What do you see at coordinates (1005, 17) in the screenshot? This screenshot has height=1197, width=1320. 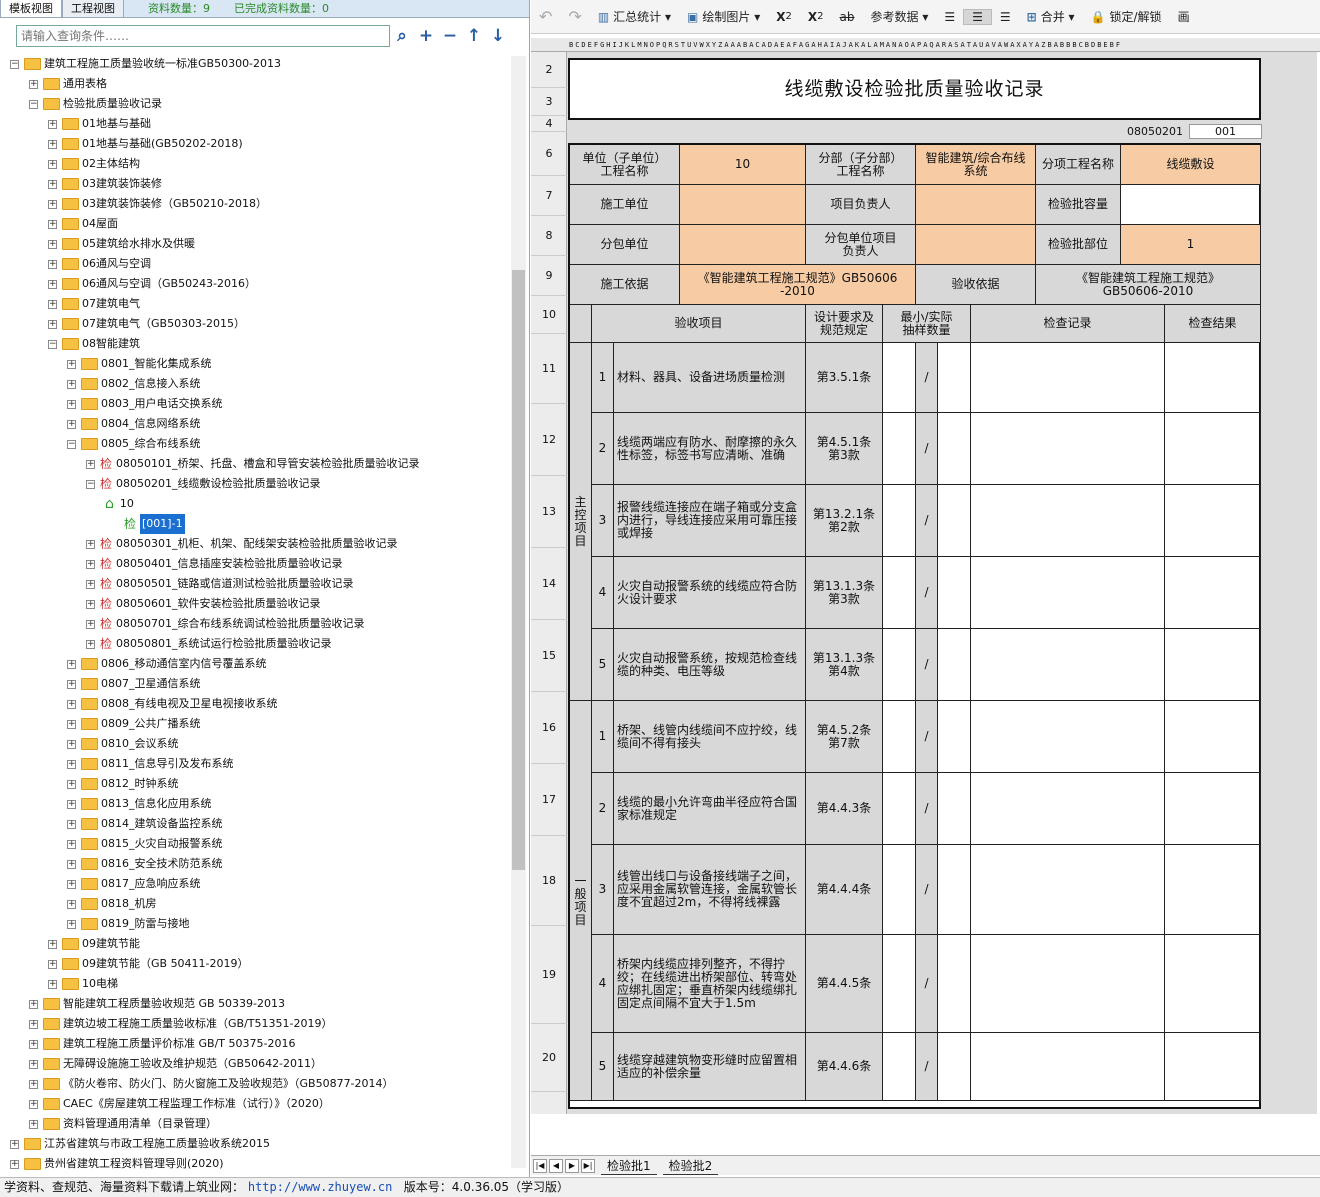 I see `align-right-button: ☰` at bounding box center [1005, 17].